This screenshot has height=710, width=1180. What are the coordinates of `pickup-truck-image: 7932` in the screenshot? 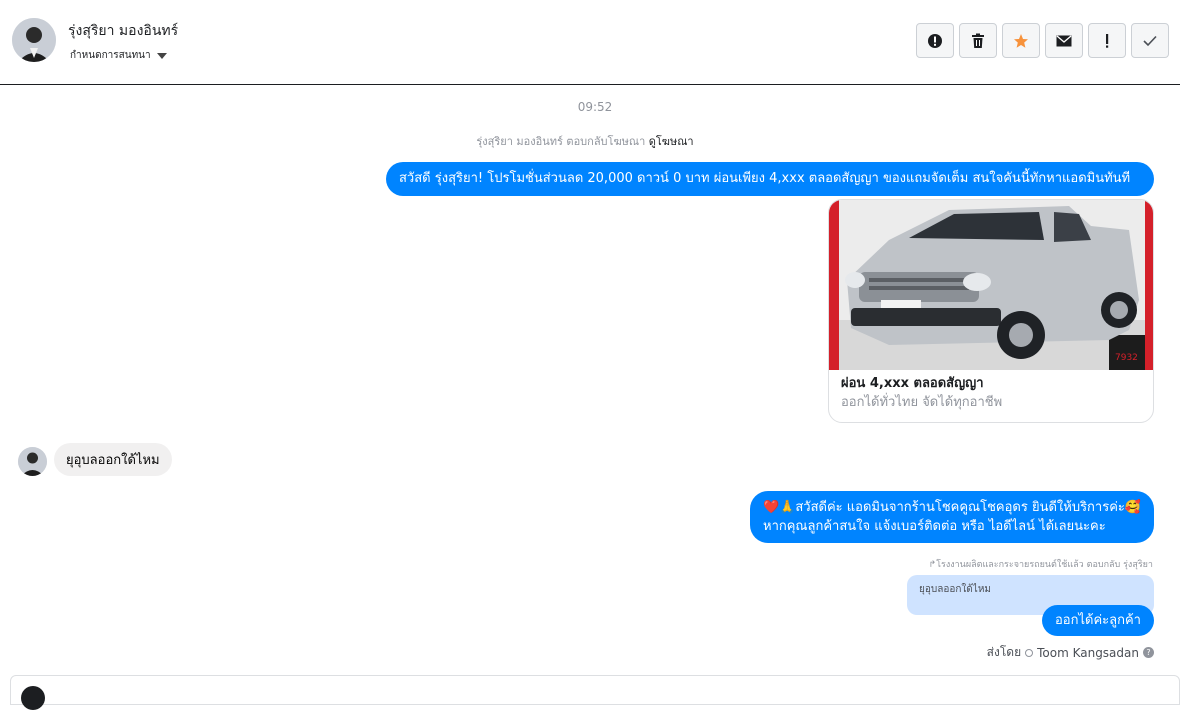 It's located at (991, 285).